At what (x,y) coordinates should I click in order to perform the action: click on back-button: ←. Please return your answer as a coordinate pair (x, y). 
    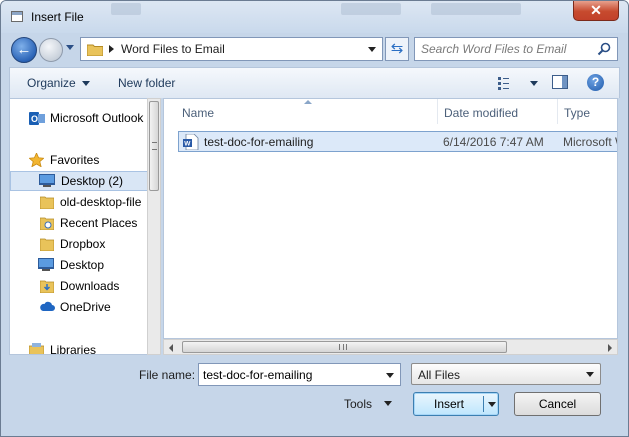
    Looking at the image, I should click on (24, 50).